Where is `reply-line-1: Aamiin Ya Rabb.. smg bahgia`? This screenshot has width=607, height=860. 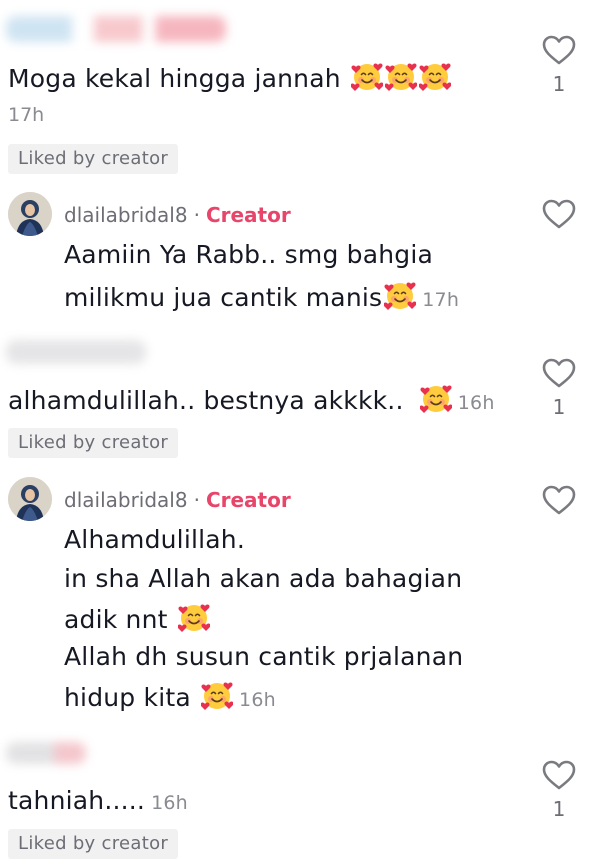 reply-line-1: Aamiin Ya Rabb.. smg bahgia is located at coordinates (249, 254).